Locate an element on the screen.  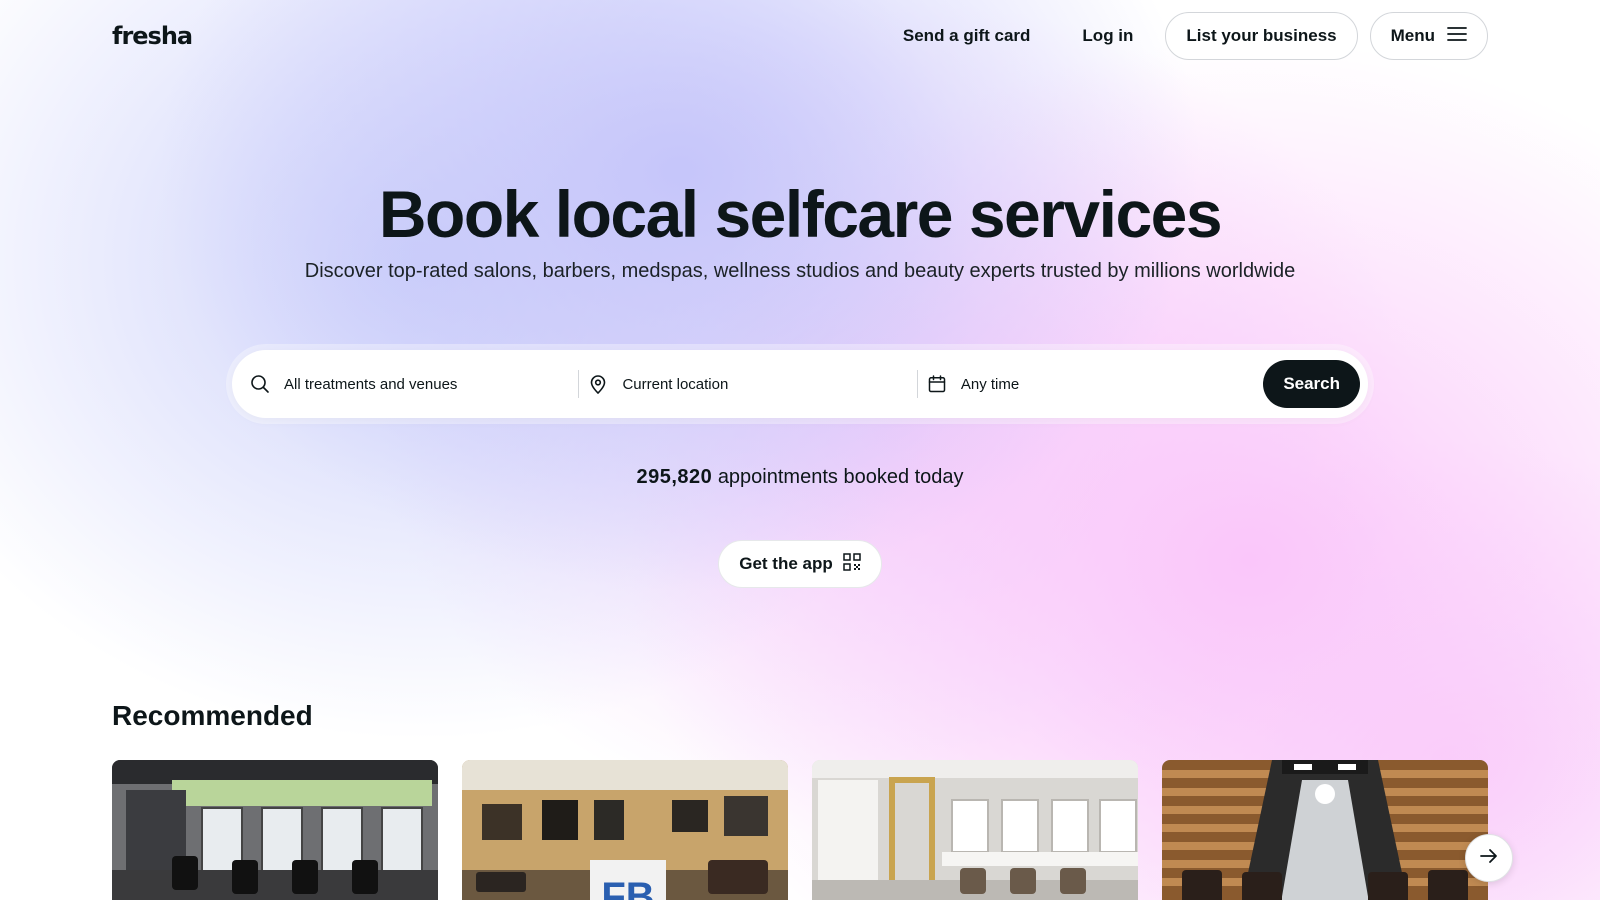
venue-image-2: FB is located at coordinates (625, 830).